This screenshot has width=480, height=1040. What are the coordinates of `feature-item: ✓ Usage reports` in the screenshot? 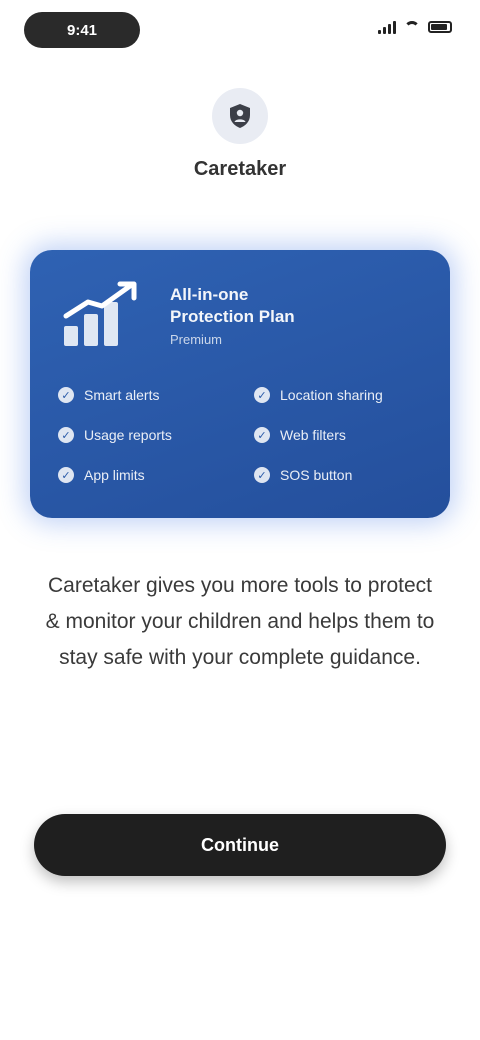 It's located at (144, 435).